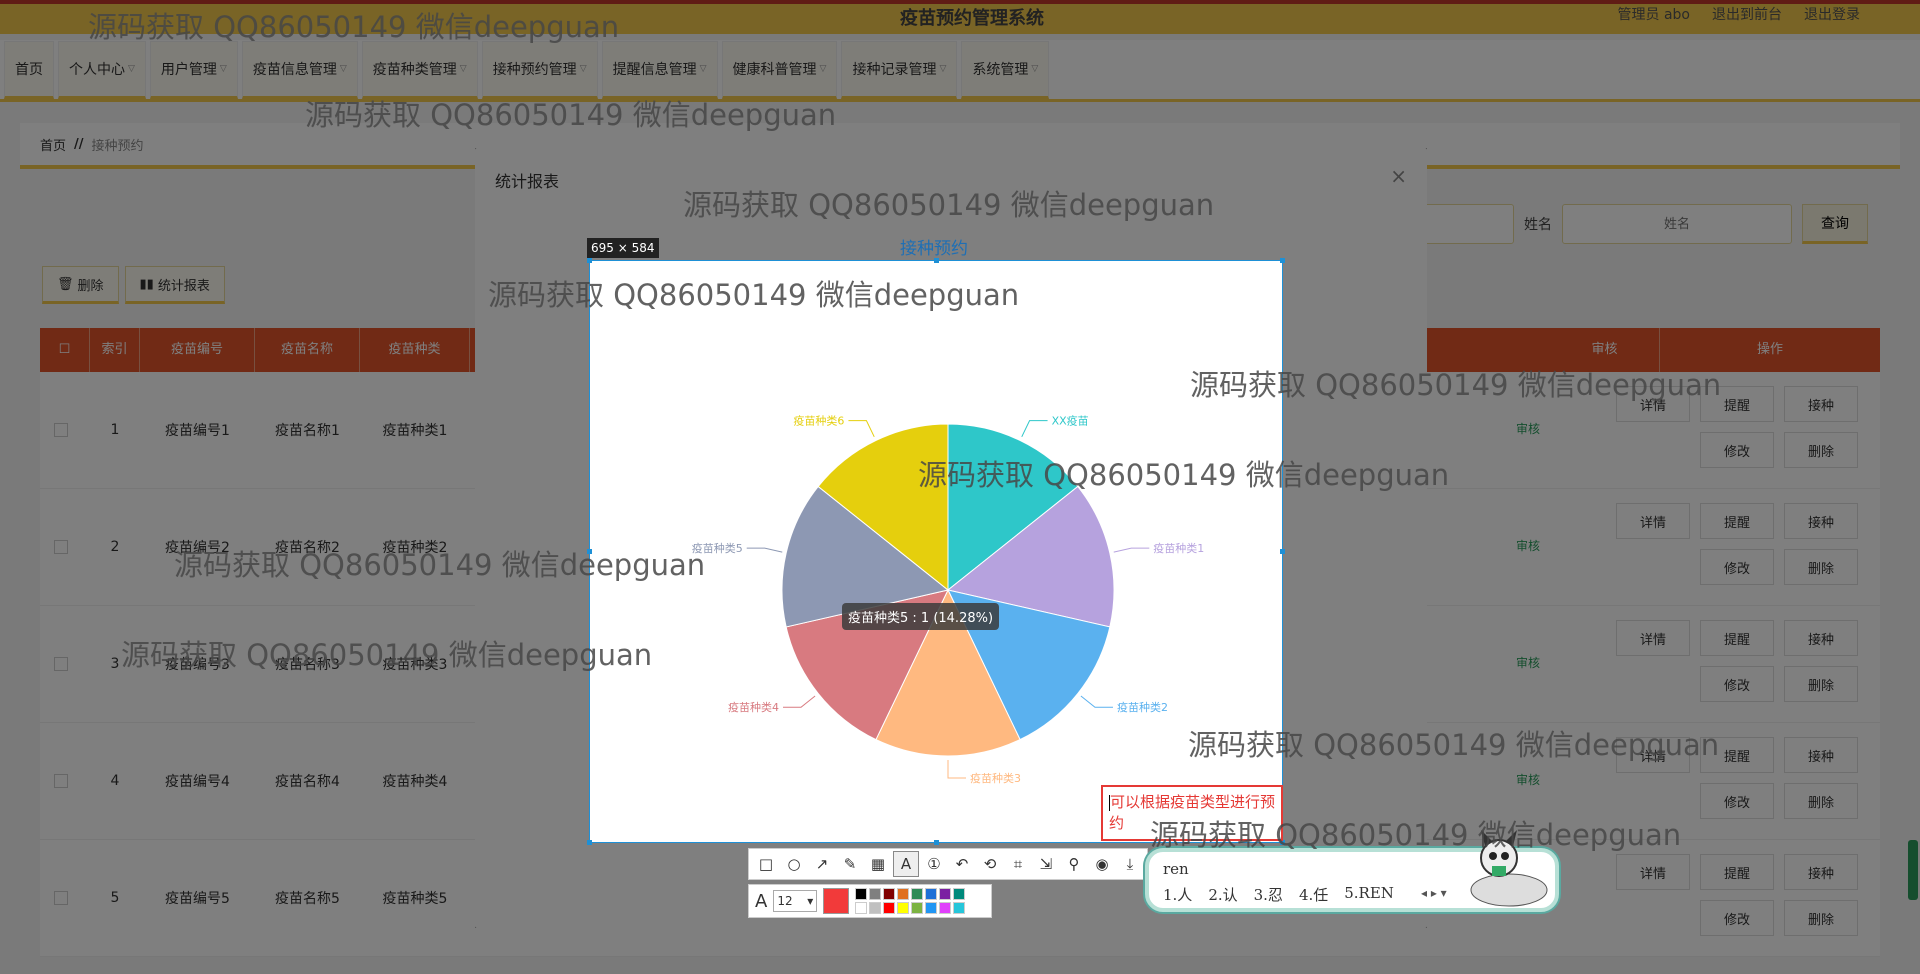 The width and height of the screenshot is (1920, 974). What do you see at coordinates (910, 901) in the screenshot?
I see `color-palette` at bounding box center [910, 901].